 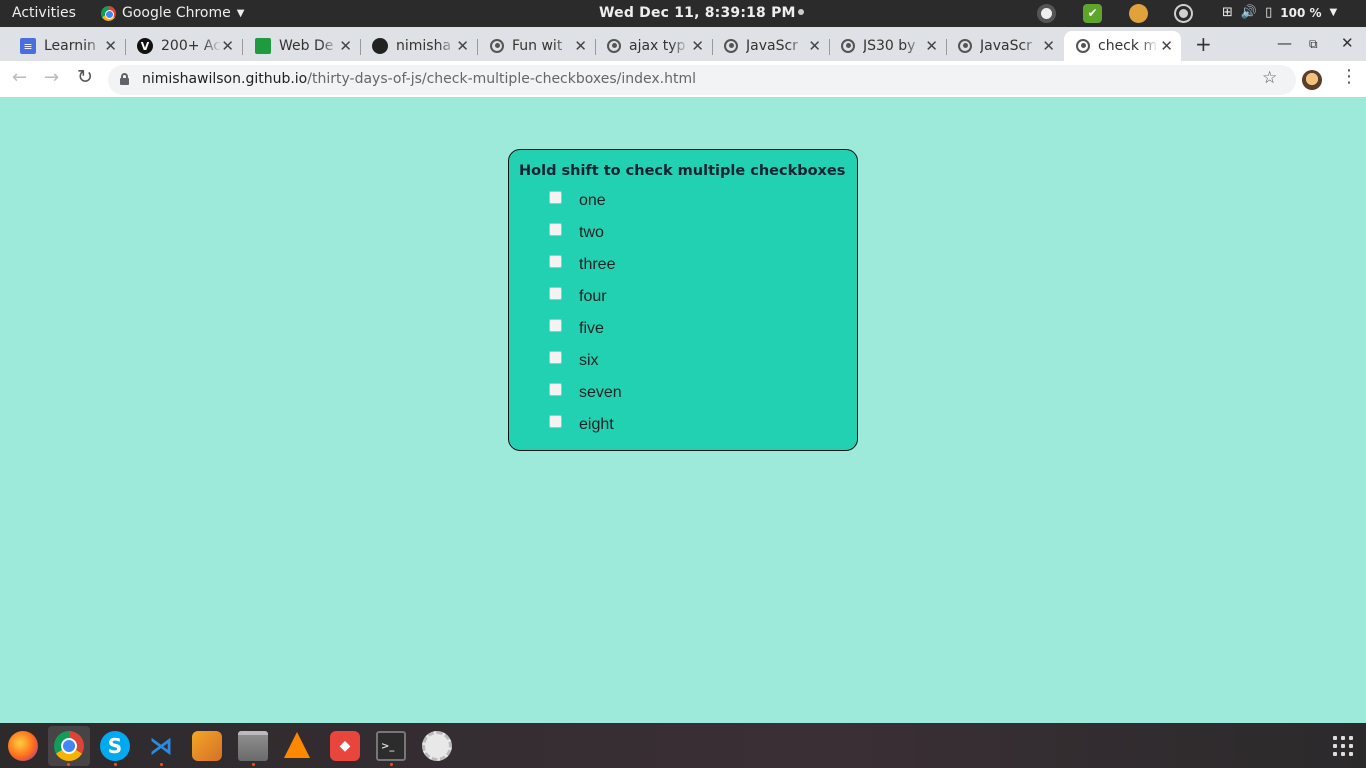 What do you see at coordinates (593, 296) in the screenshot?
I see `checkbox-label: four` at bounding box center [593, 296].